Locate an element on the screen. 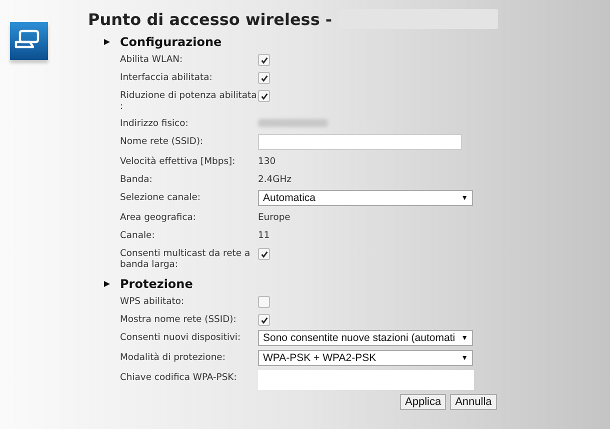  field-label: Selezione canale: is located at coordinates (161, 197).